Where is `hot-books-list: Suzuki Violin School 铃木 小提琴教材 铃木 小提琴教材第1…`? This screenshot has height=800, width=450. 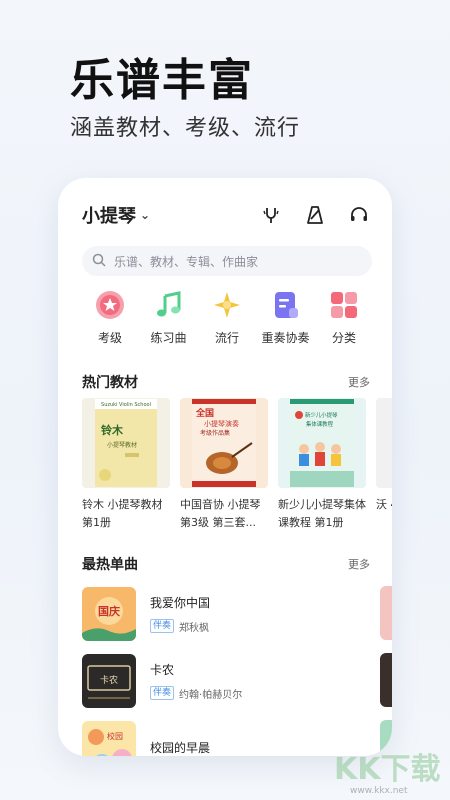
hot-books-list: Suzuki Violin School 铃木 小提琴教材 铃木 小提琴教材第1… is located at coordinates (237, 465).